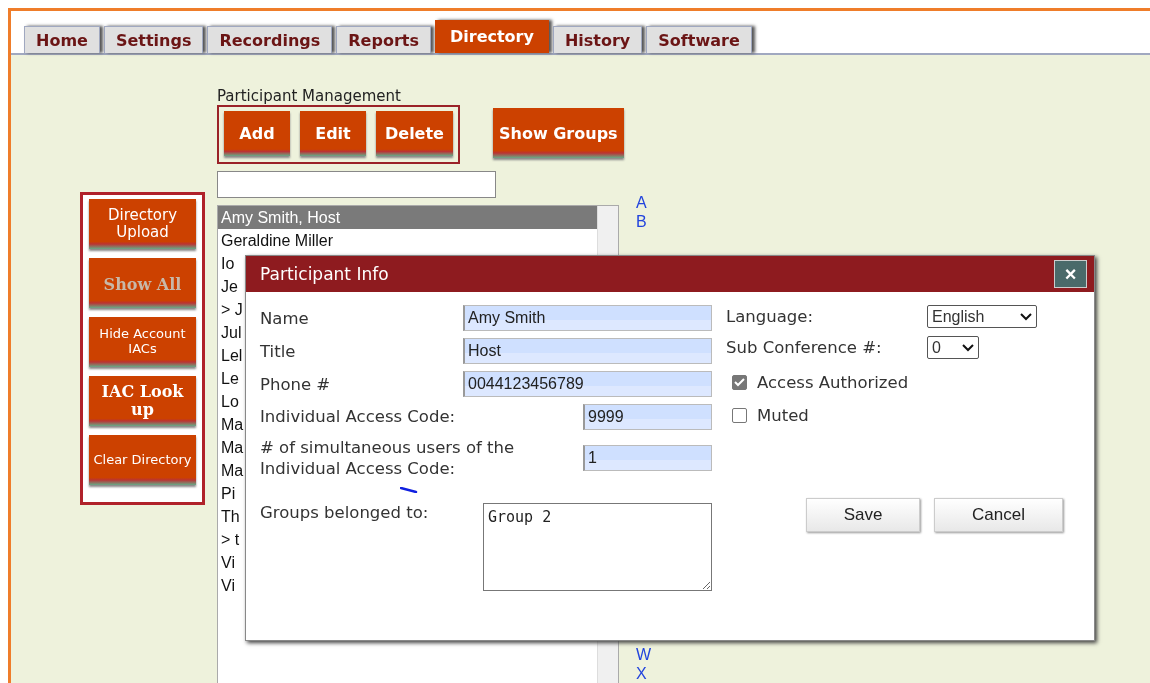 The width and height of the screenshot is (1150, 683). I want to click on list-item: Geraldine Miller, so click(407, 240).